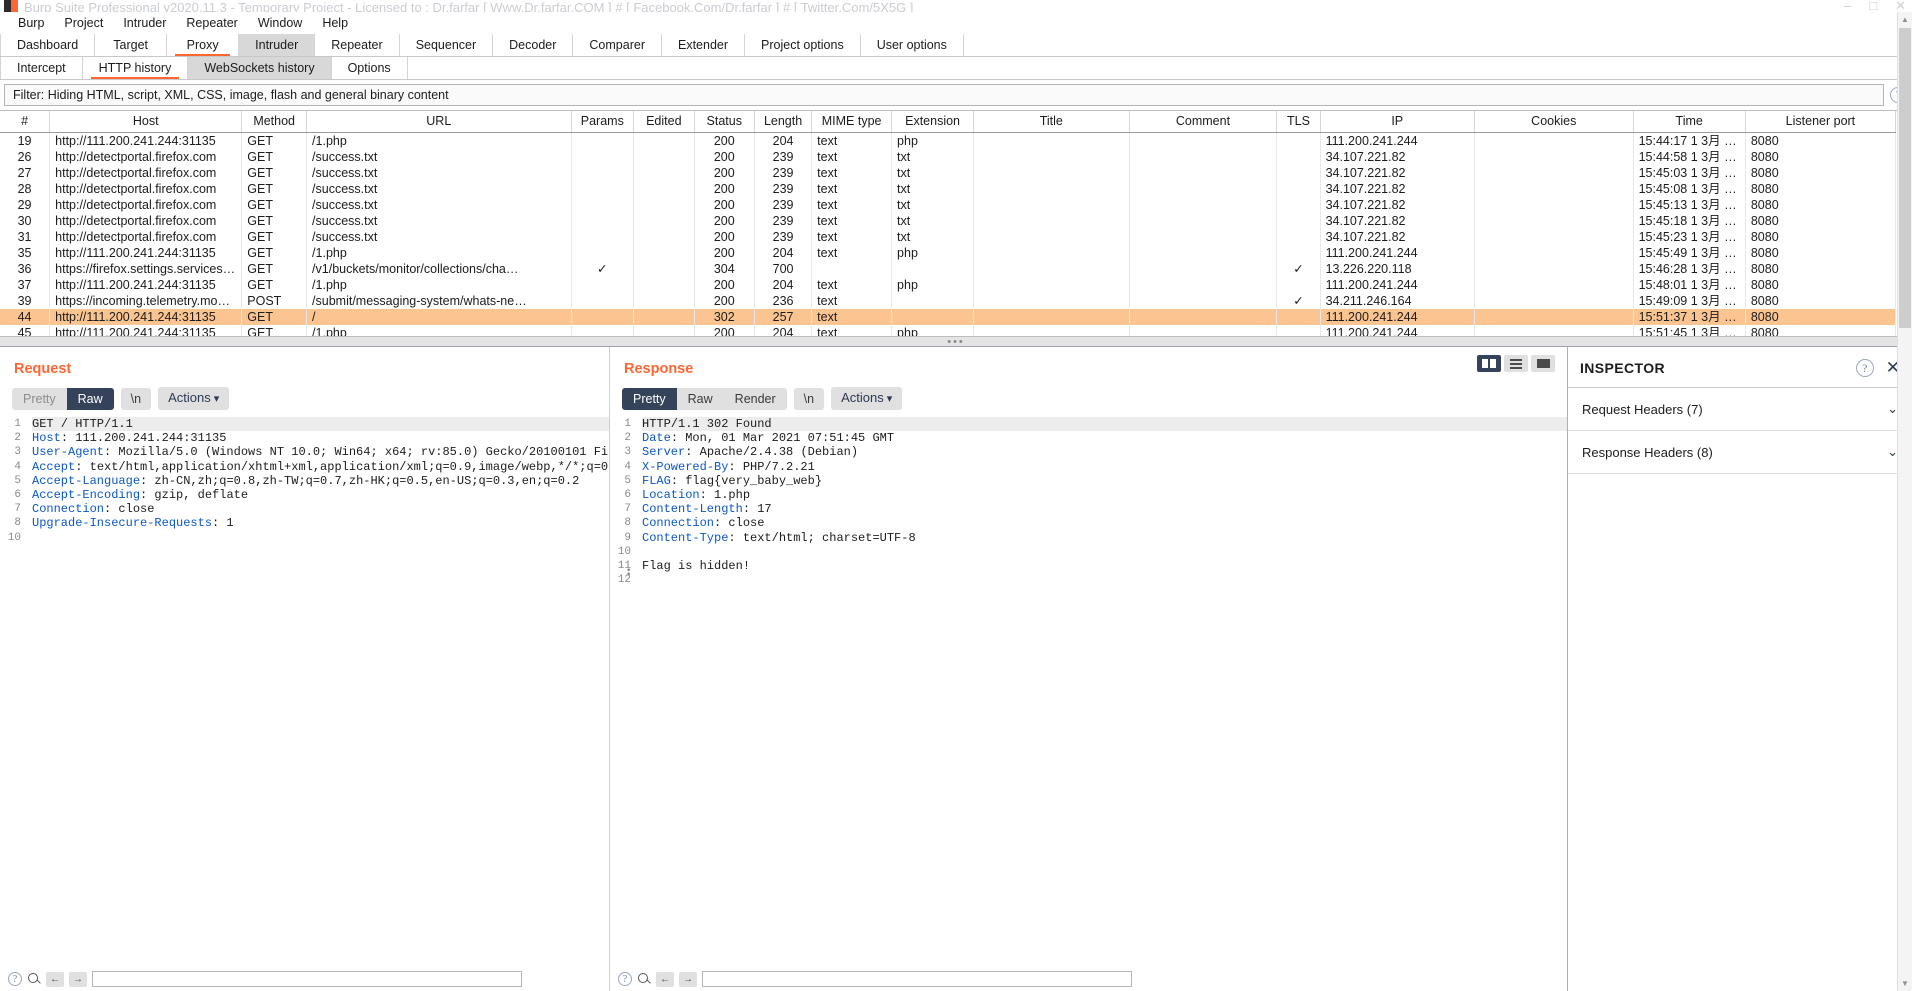 The width and height of the screenshot is (1912, 991). Describe the element at coordinates (933, 122) in the screenshot. I see `col-extension: Extension` at that location.